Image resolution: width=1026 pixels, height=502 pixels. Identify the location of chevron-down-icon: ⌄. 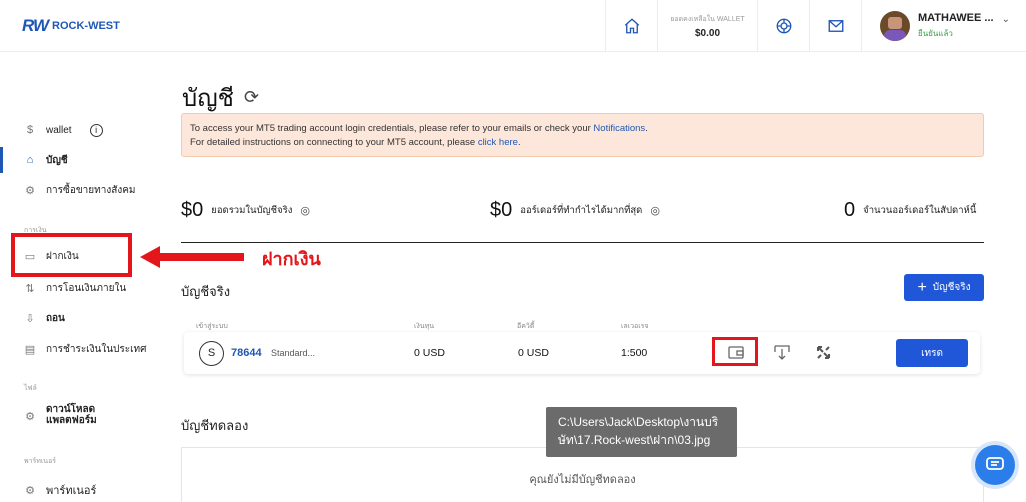
(1005, 19).